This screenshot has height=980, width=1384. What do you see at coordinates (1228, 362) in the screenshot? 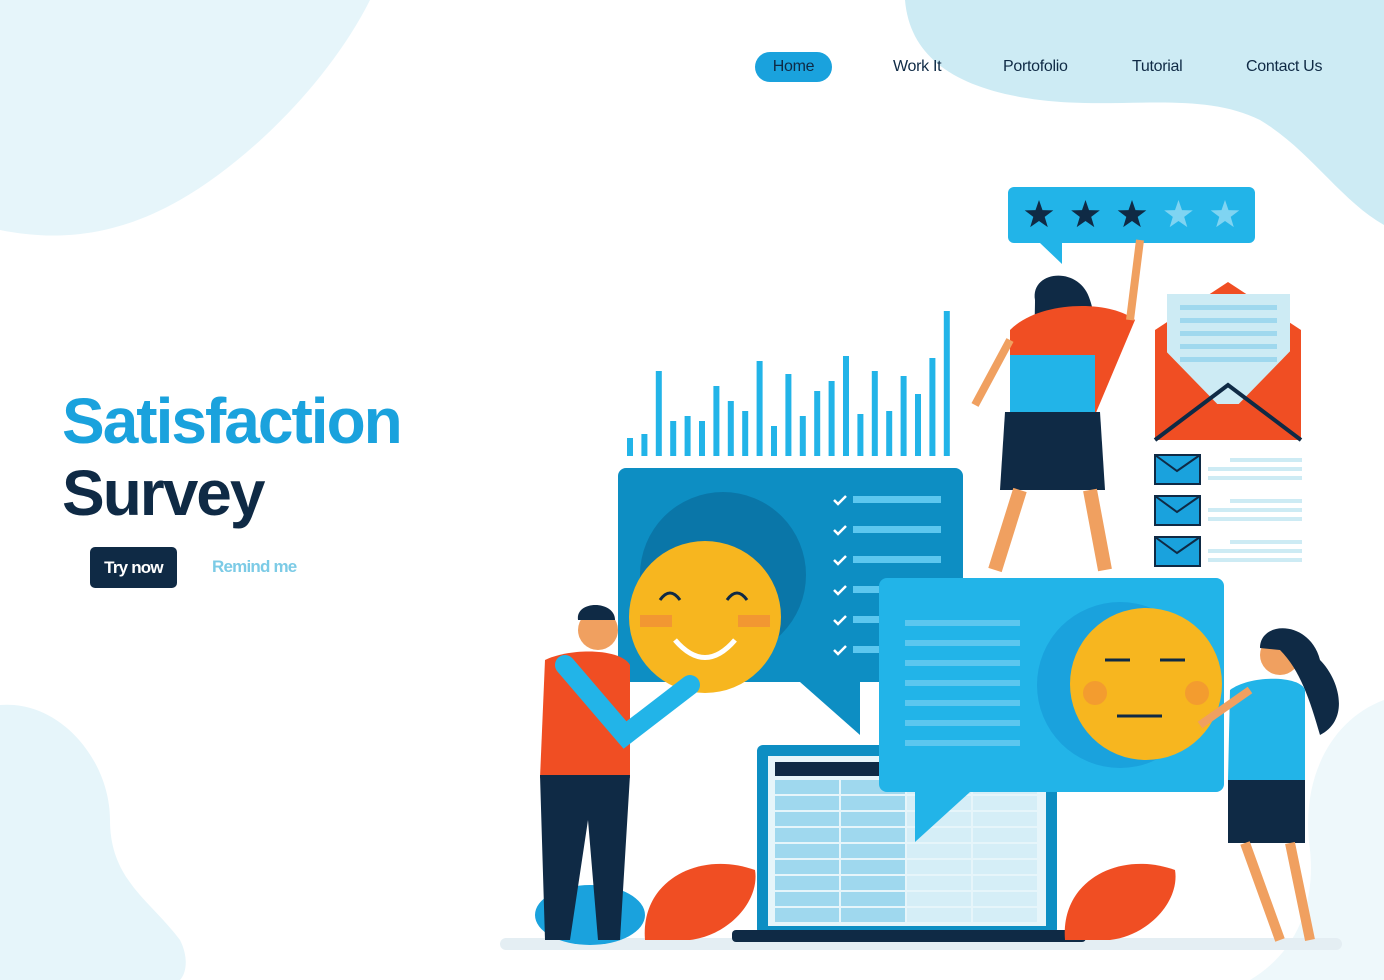
I see `envelope-icon` at bounding box center [1228, 362].